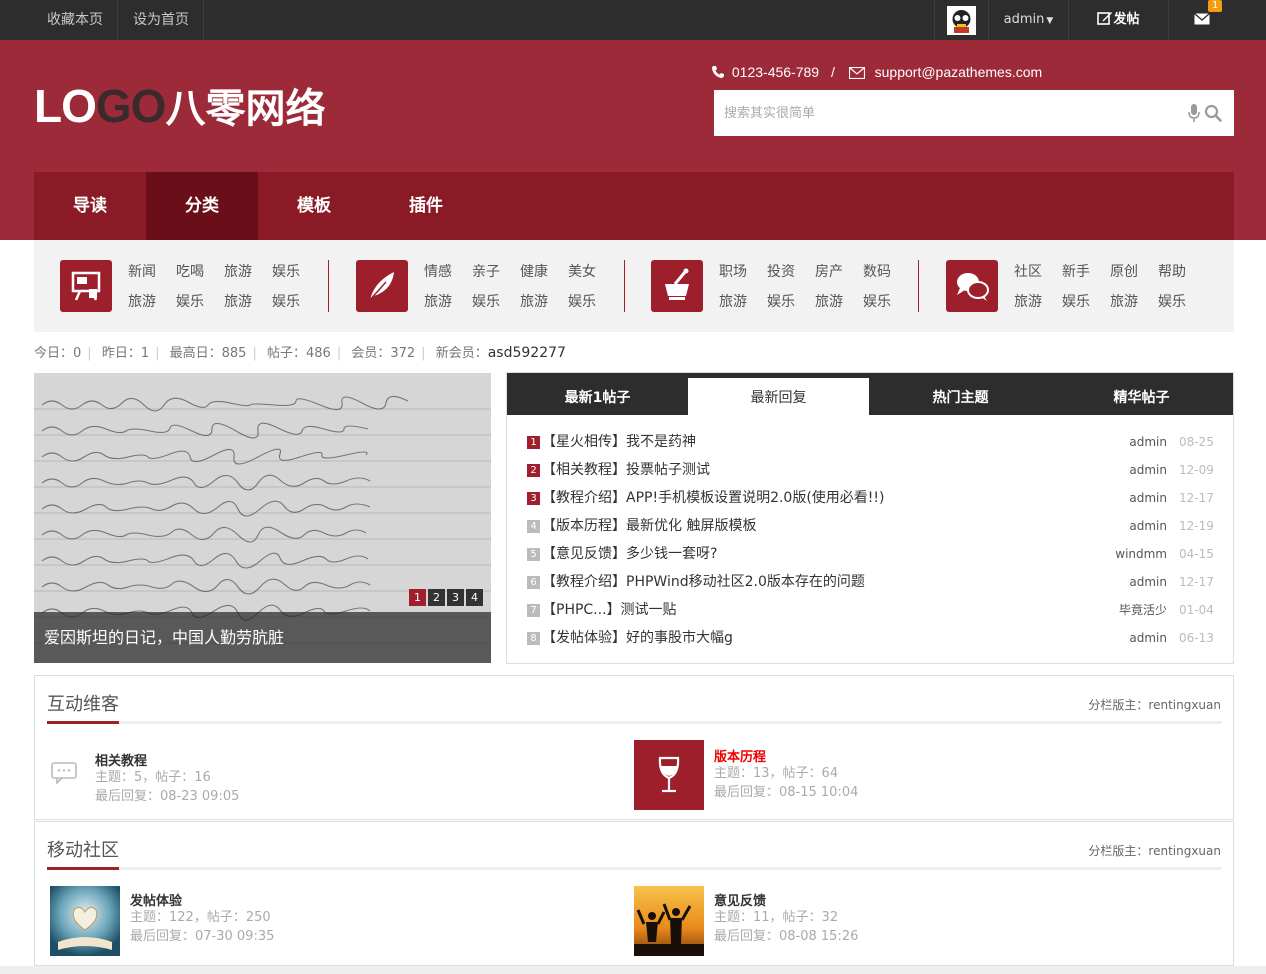 This screenshot has width=1266, height=974. What do you see at coordinates (959, 72) in the screenshot?
I see `support-email: support@pazathemes.com` at bounding box center [959, 72].